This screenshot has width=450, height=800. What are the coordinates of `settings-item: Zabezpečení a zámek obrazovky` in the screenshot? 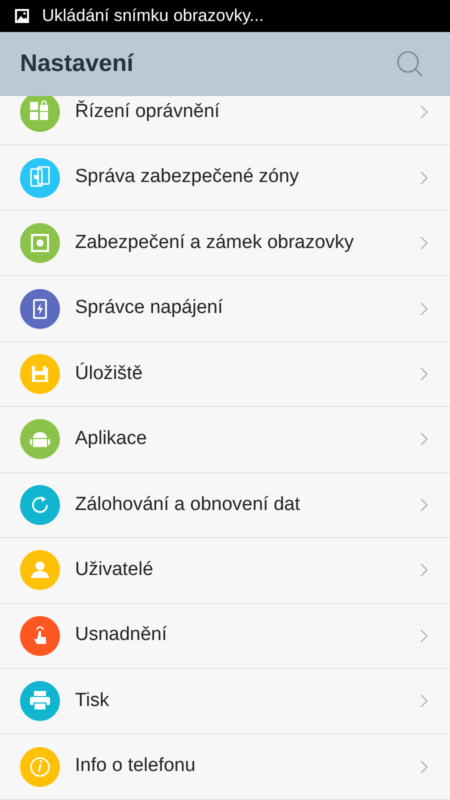 It's located at (225, 243).